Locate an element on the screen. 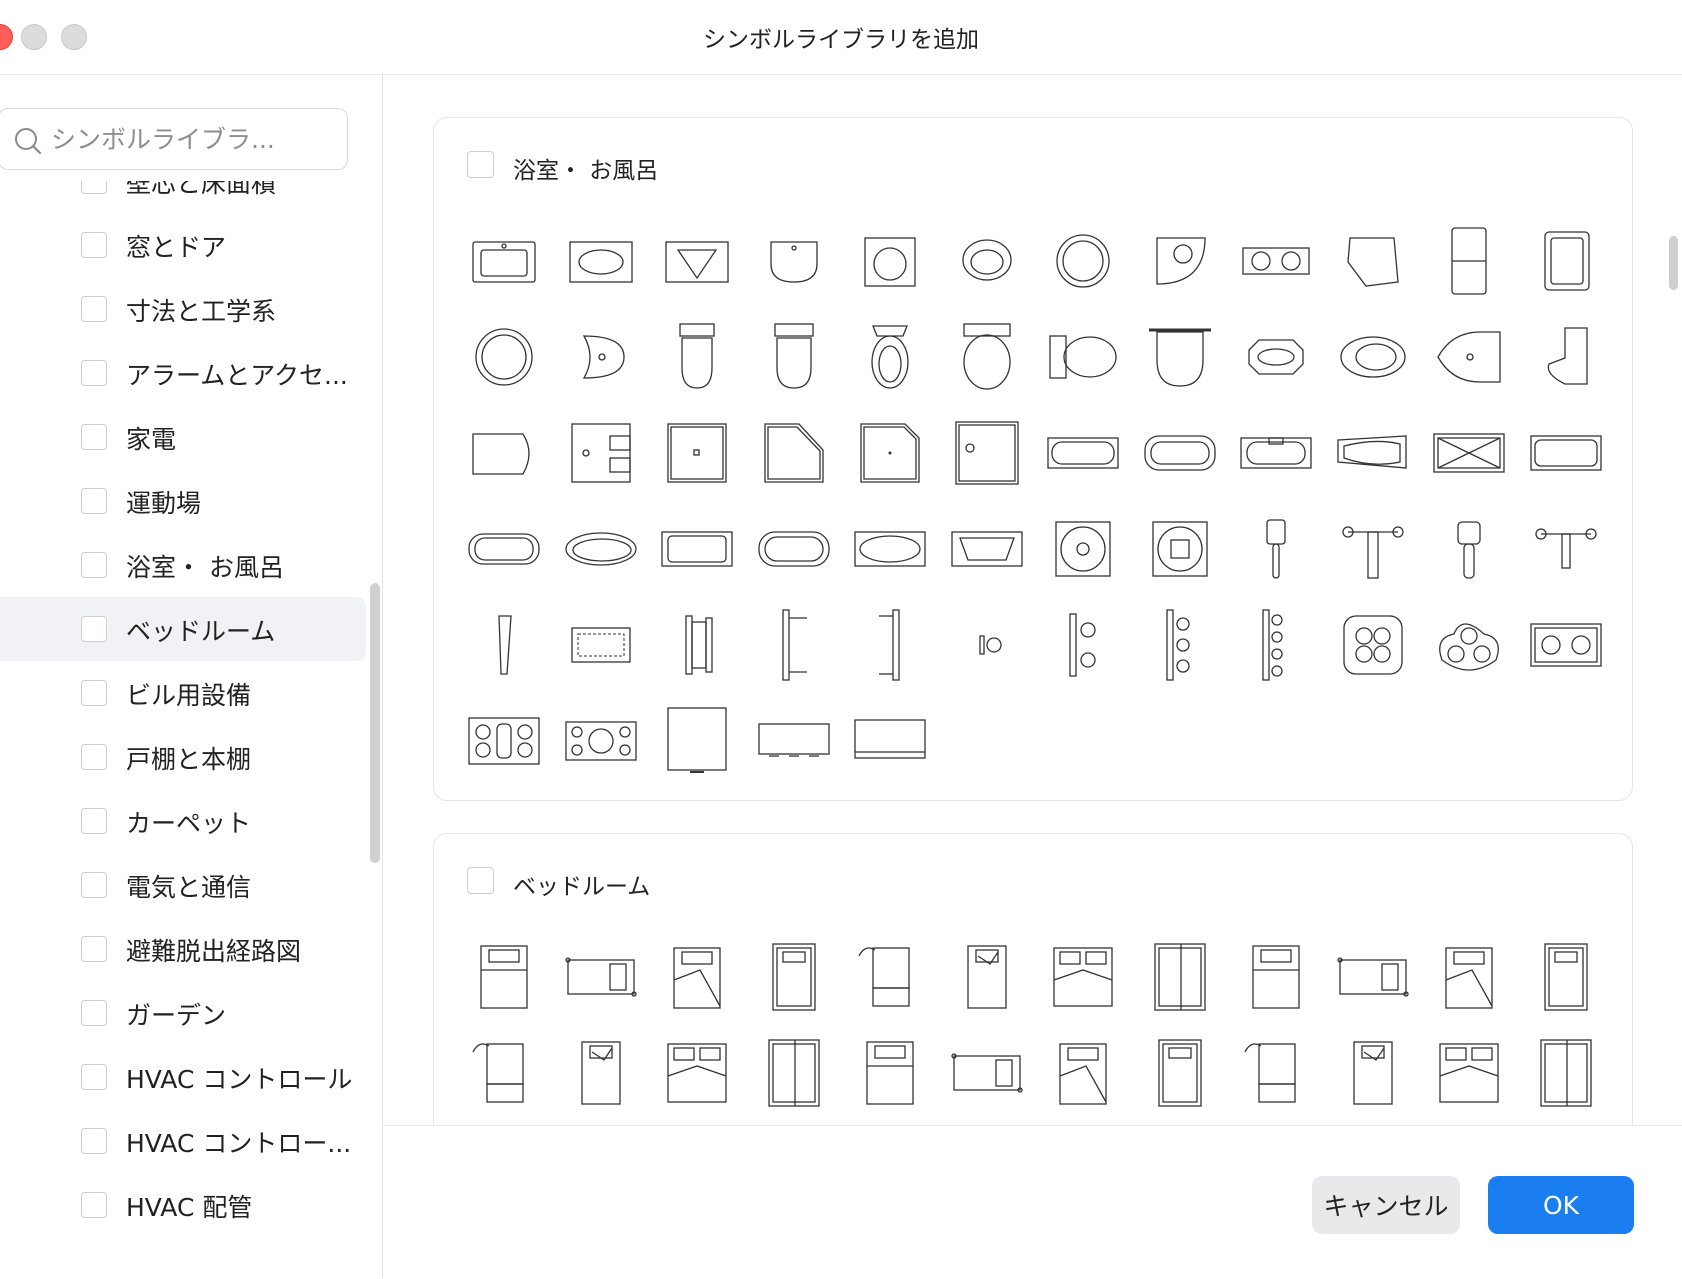  bathtub-oval-c-symbol is located at coordinates (794, 549).